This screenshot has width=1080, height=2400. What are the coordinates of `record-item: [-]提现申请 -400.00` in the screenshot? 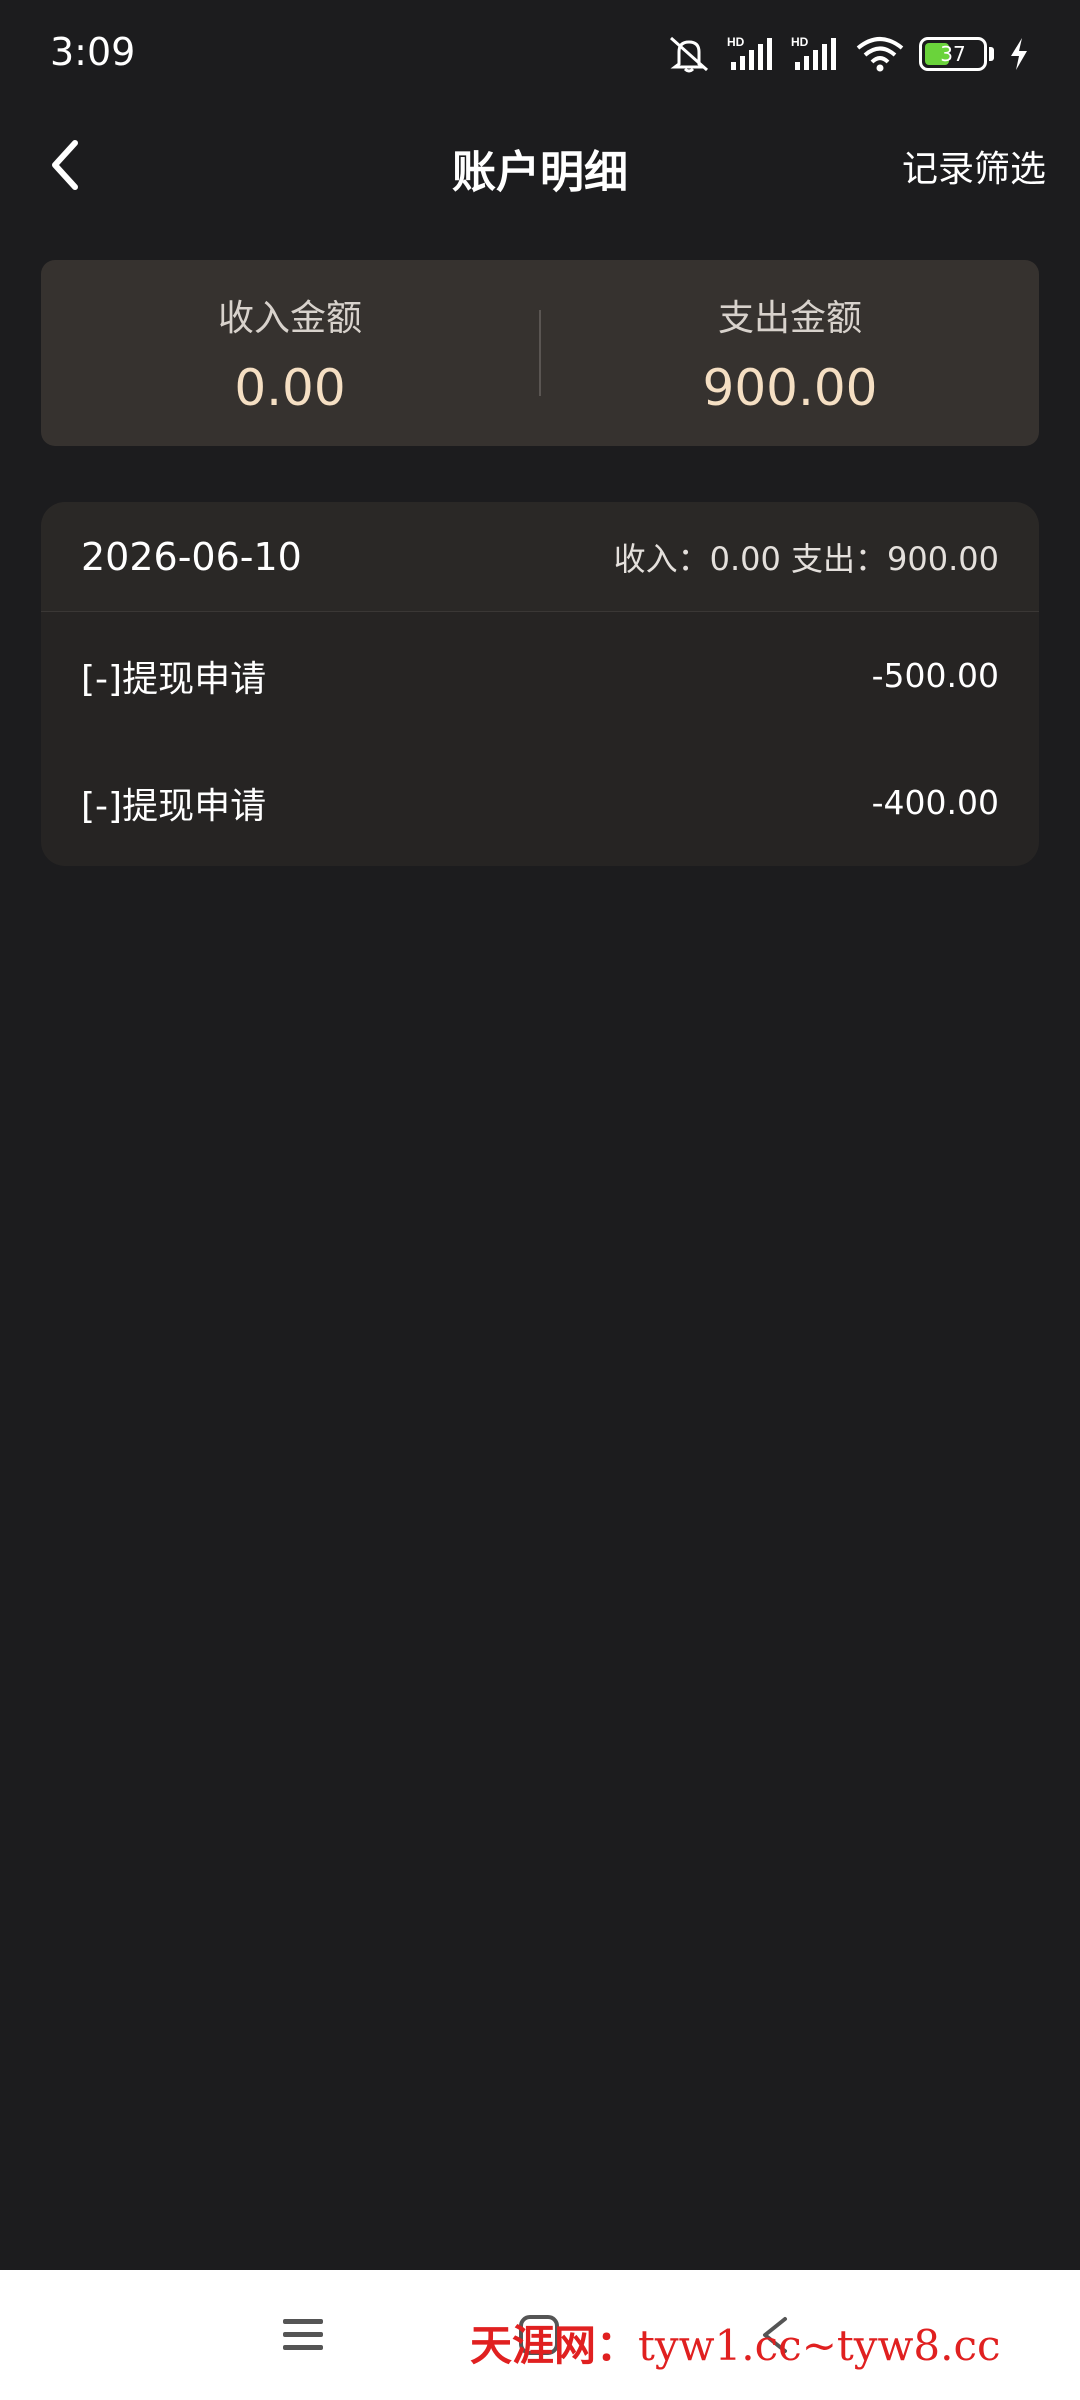 It's located at (540, 802).